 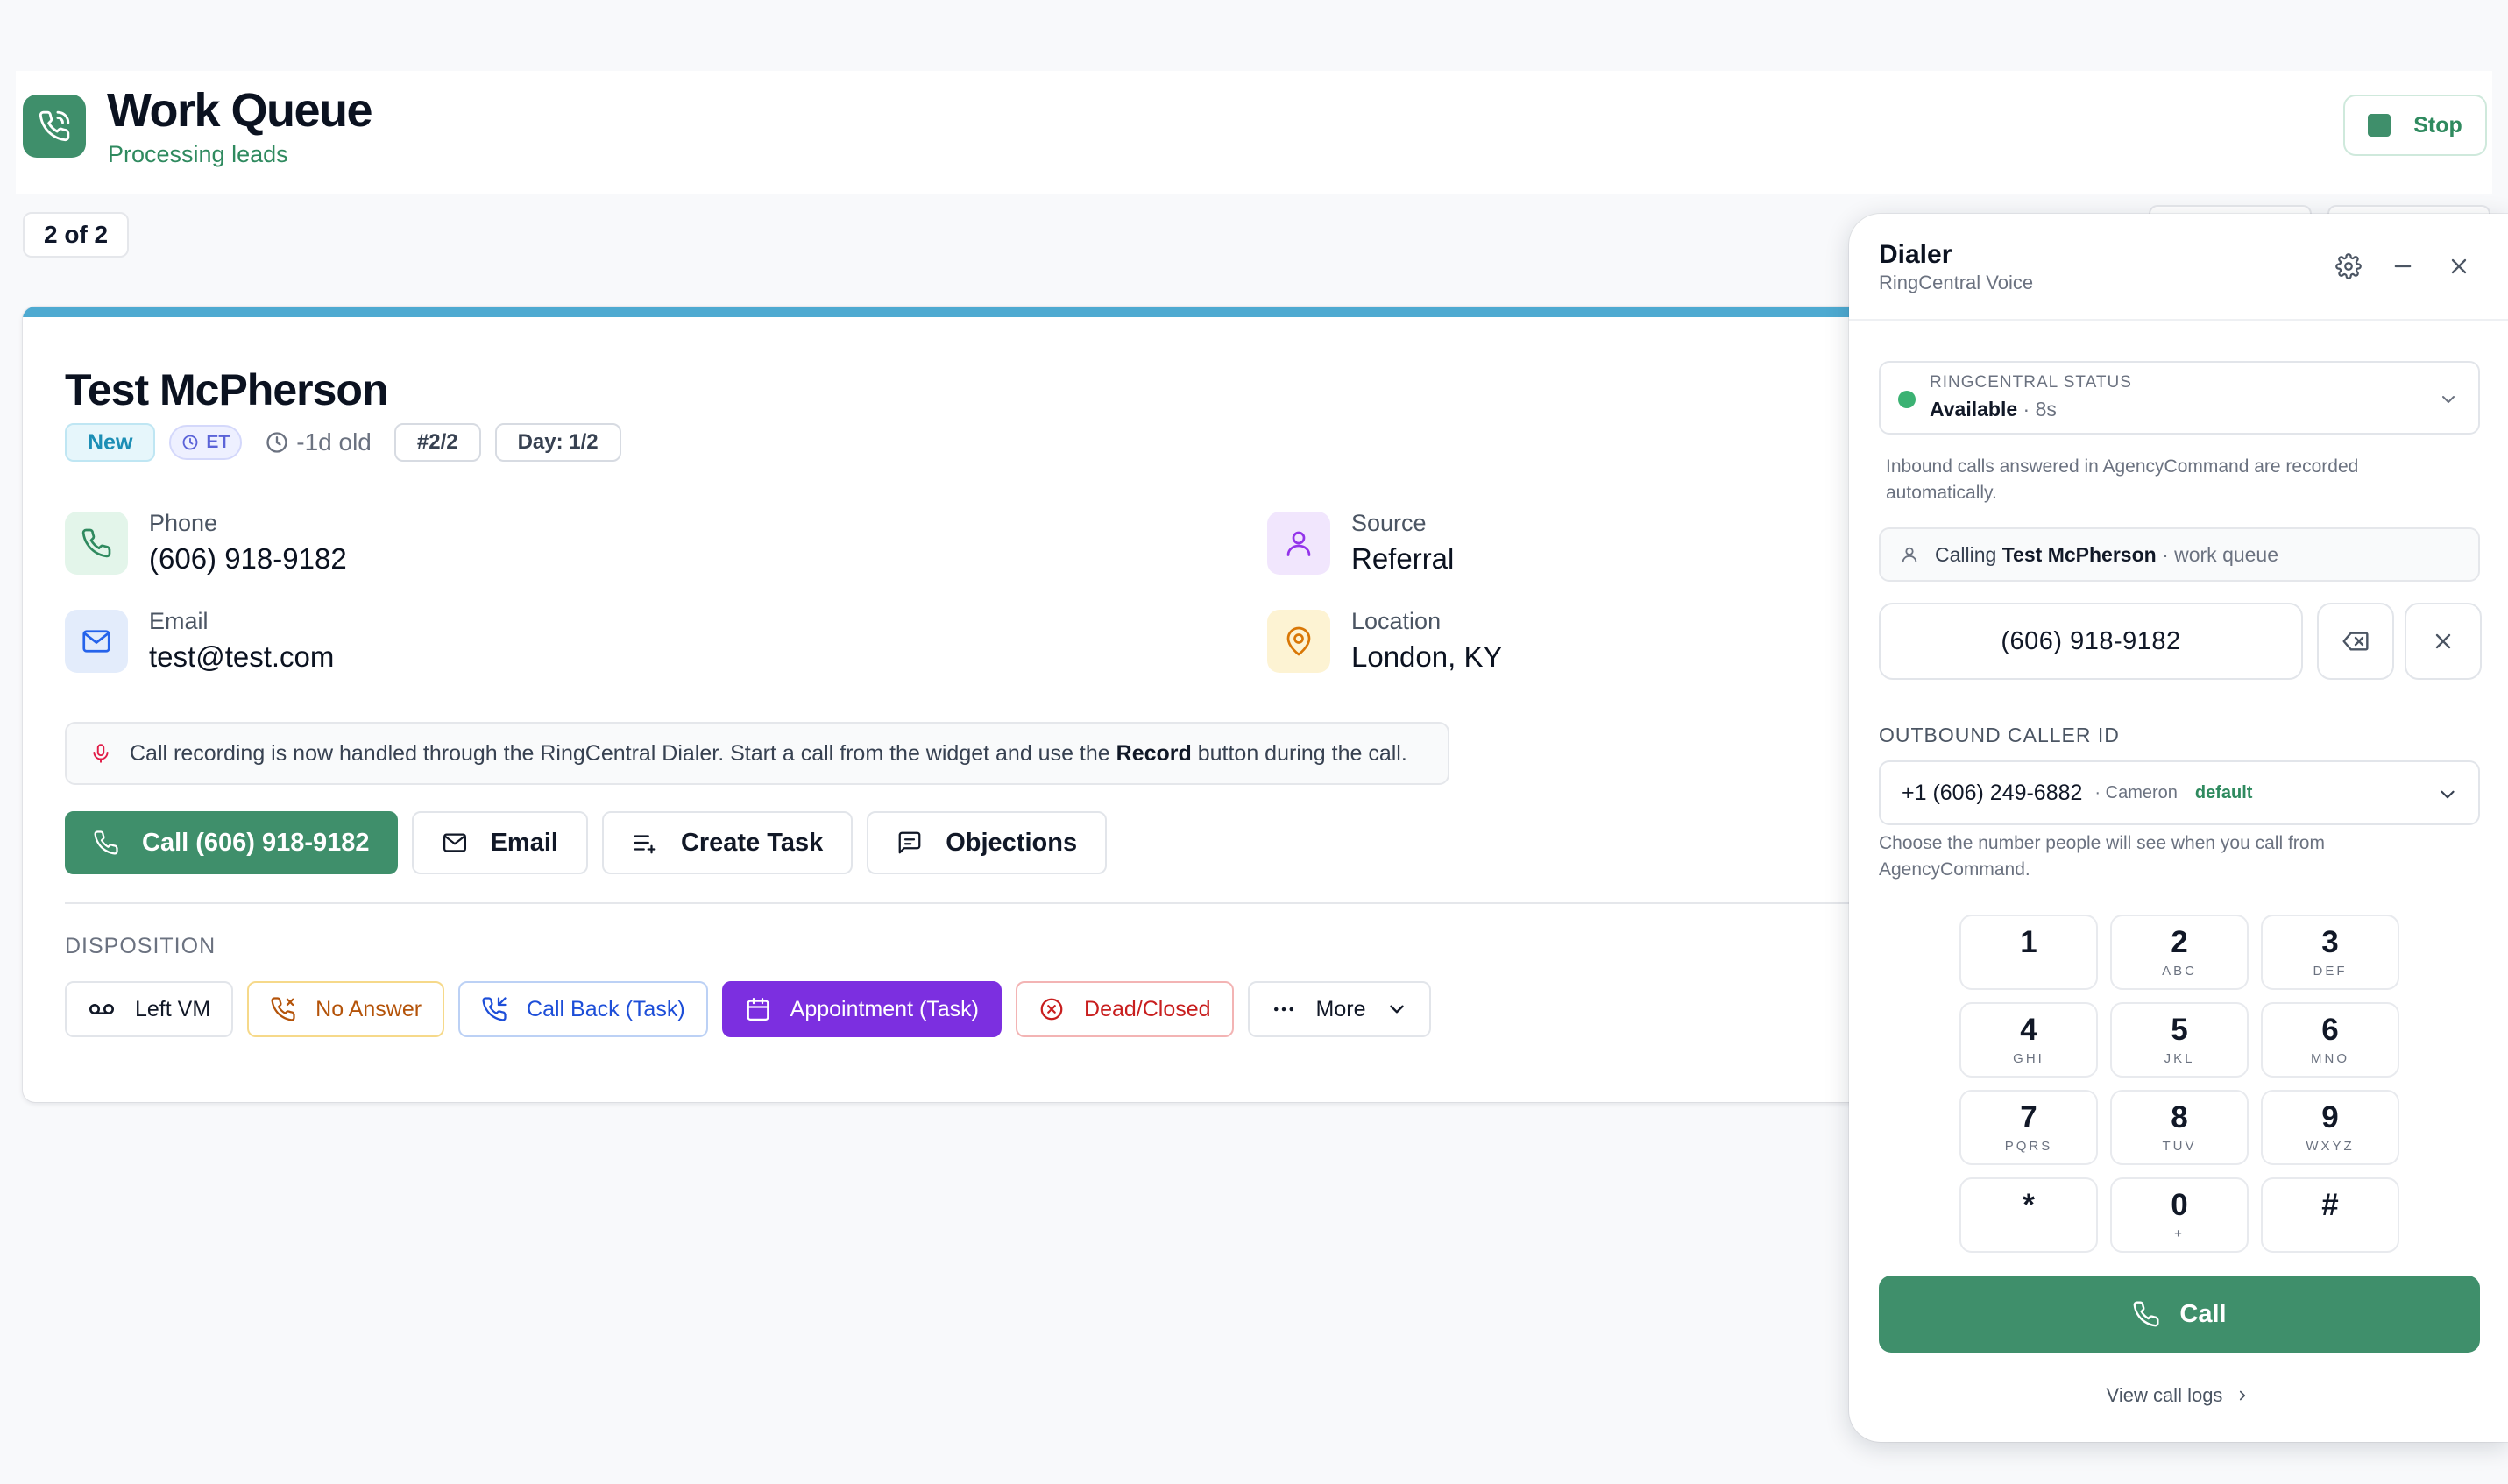 I want to click on stop-button: Stop, so click(x=2415, y=125).